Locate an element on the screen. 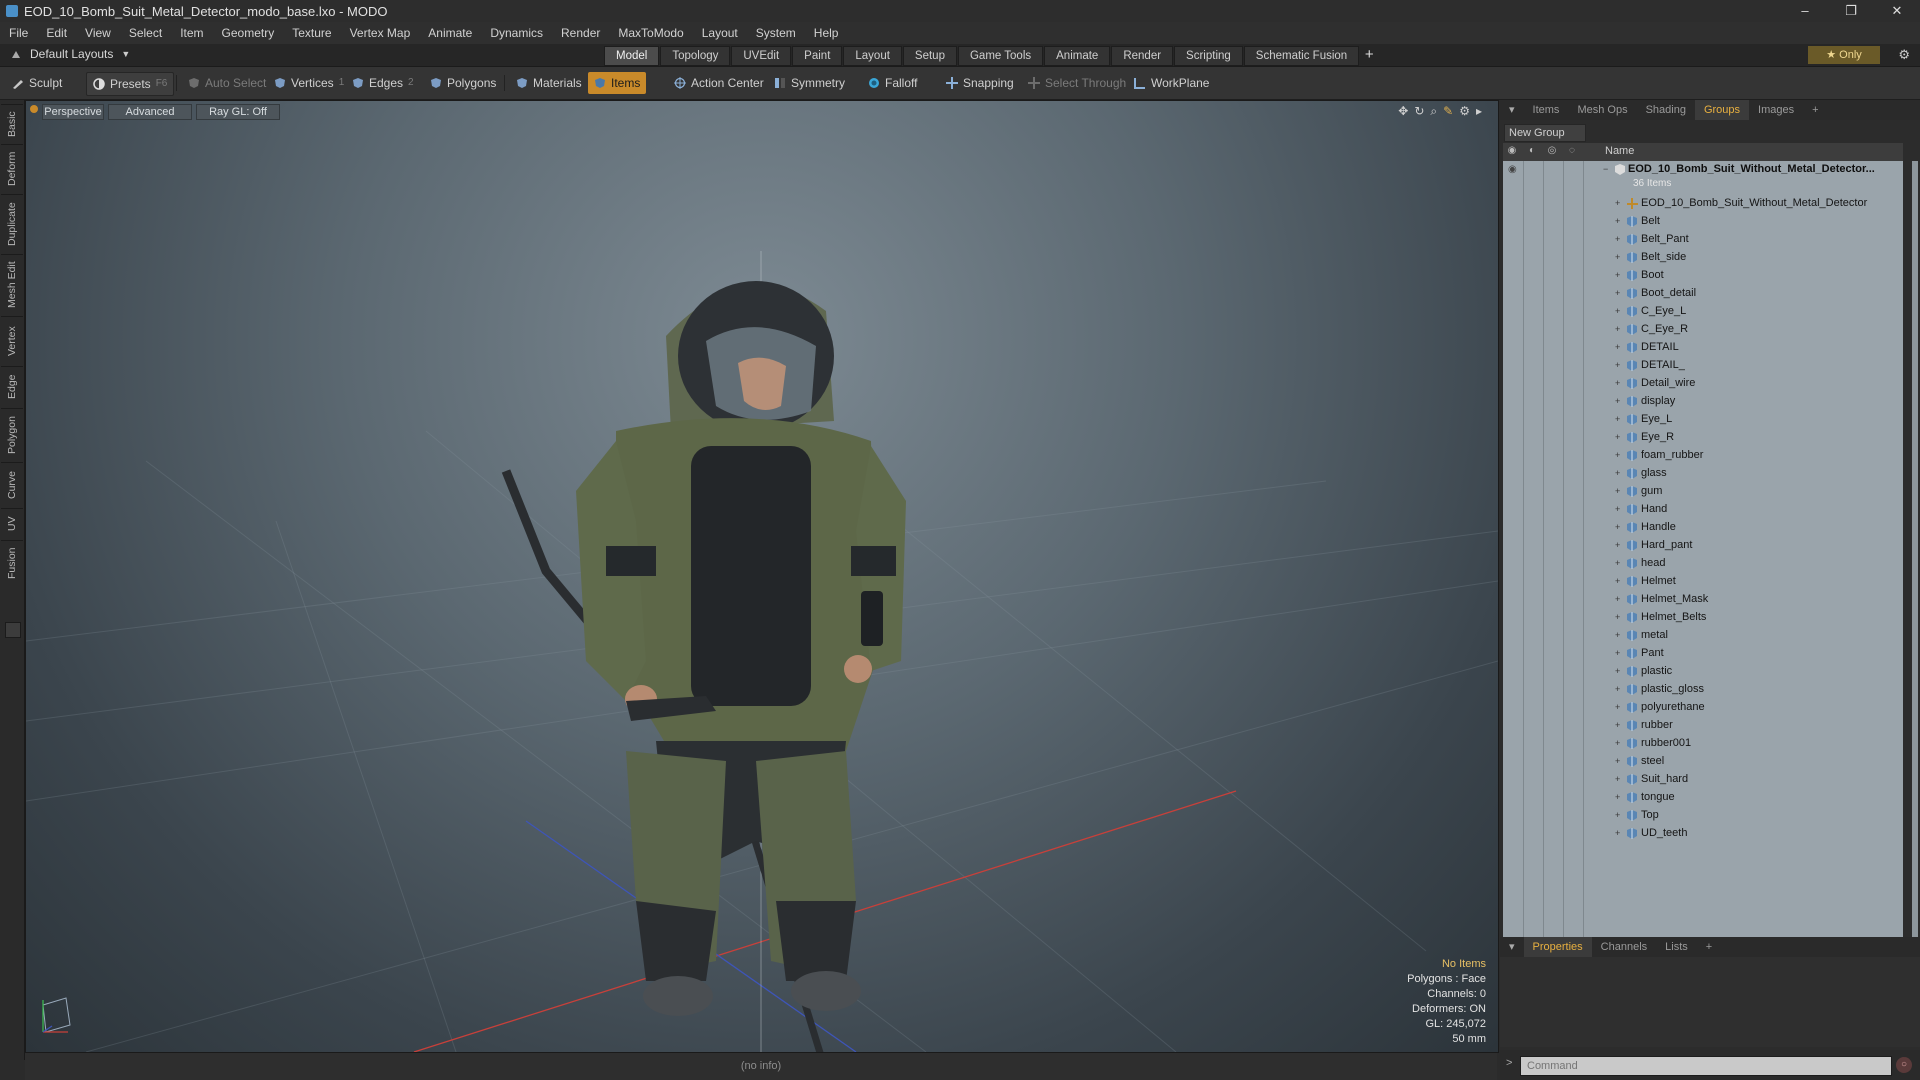 The height and width of the screenshot is (1080, 1920). group-member-row: + Helmet_Mask is located at coordinates (1703, 600).